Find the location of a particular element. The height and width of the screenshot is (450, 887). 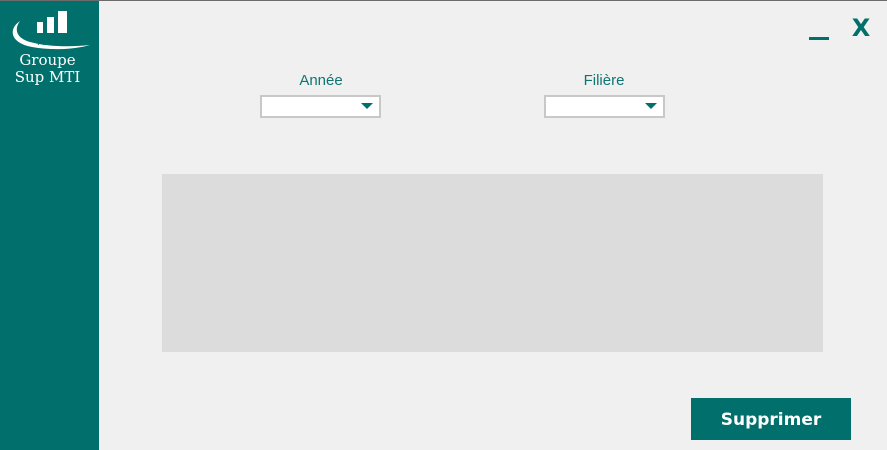

supprimer-button: Supprimer is located at coordinates (771, 419).